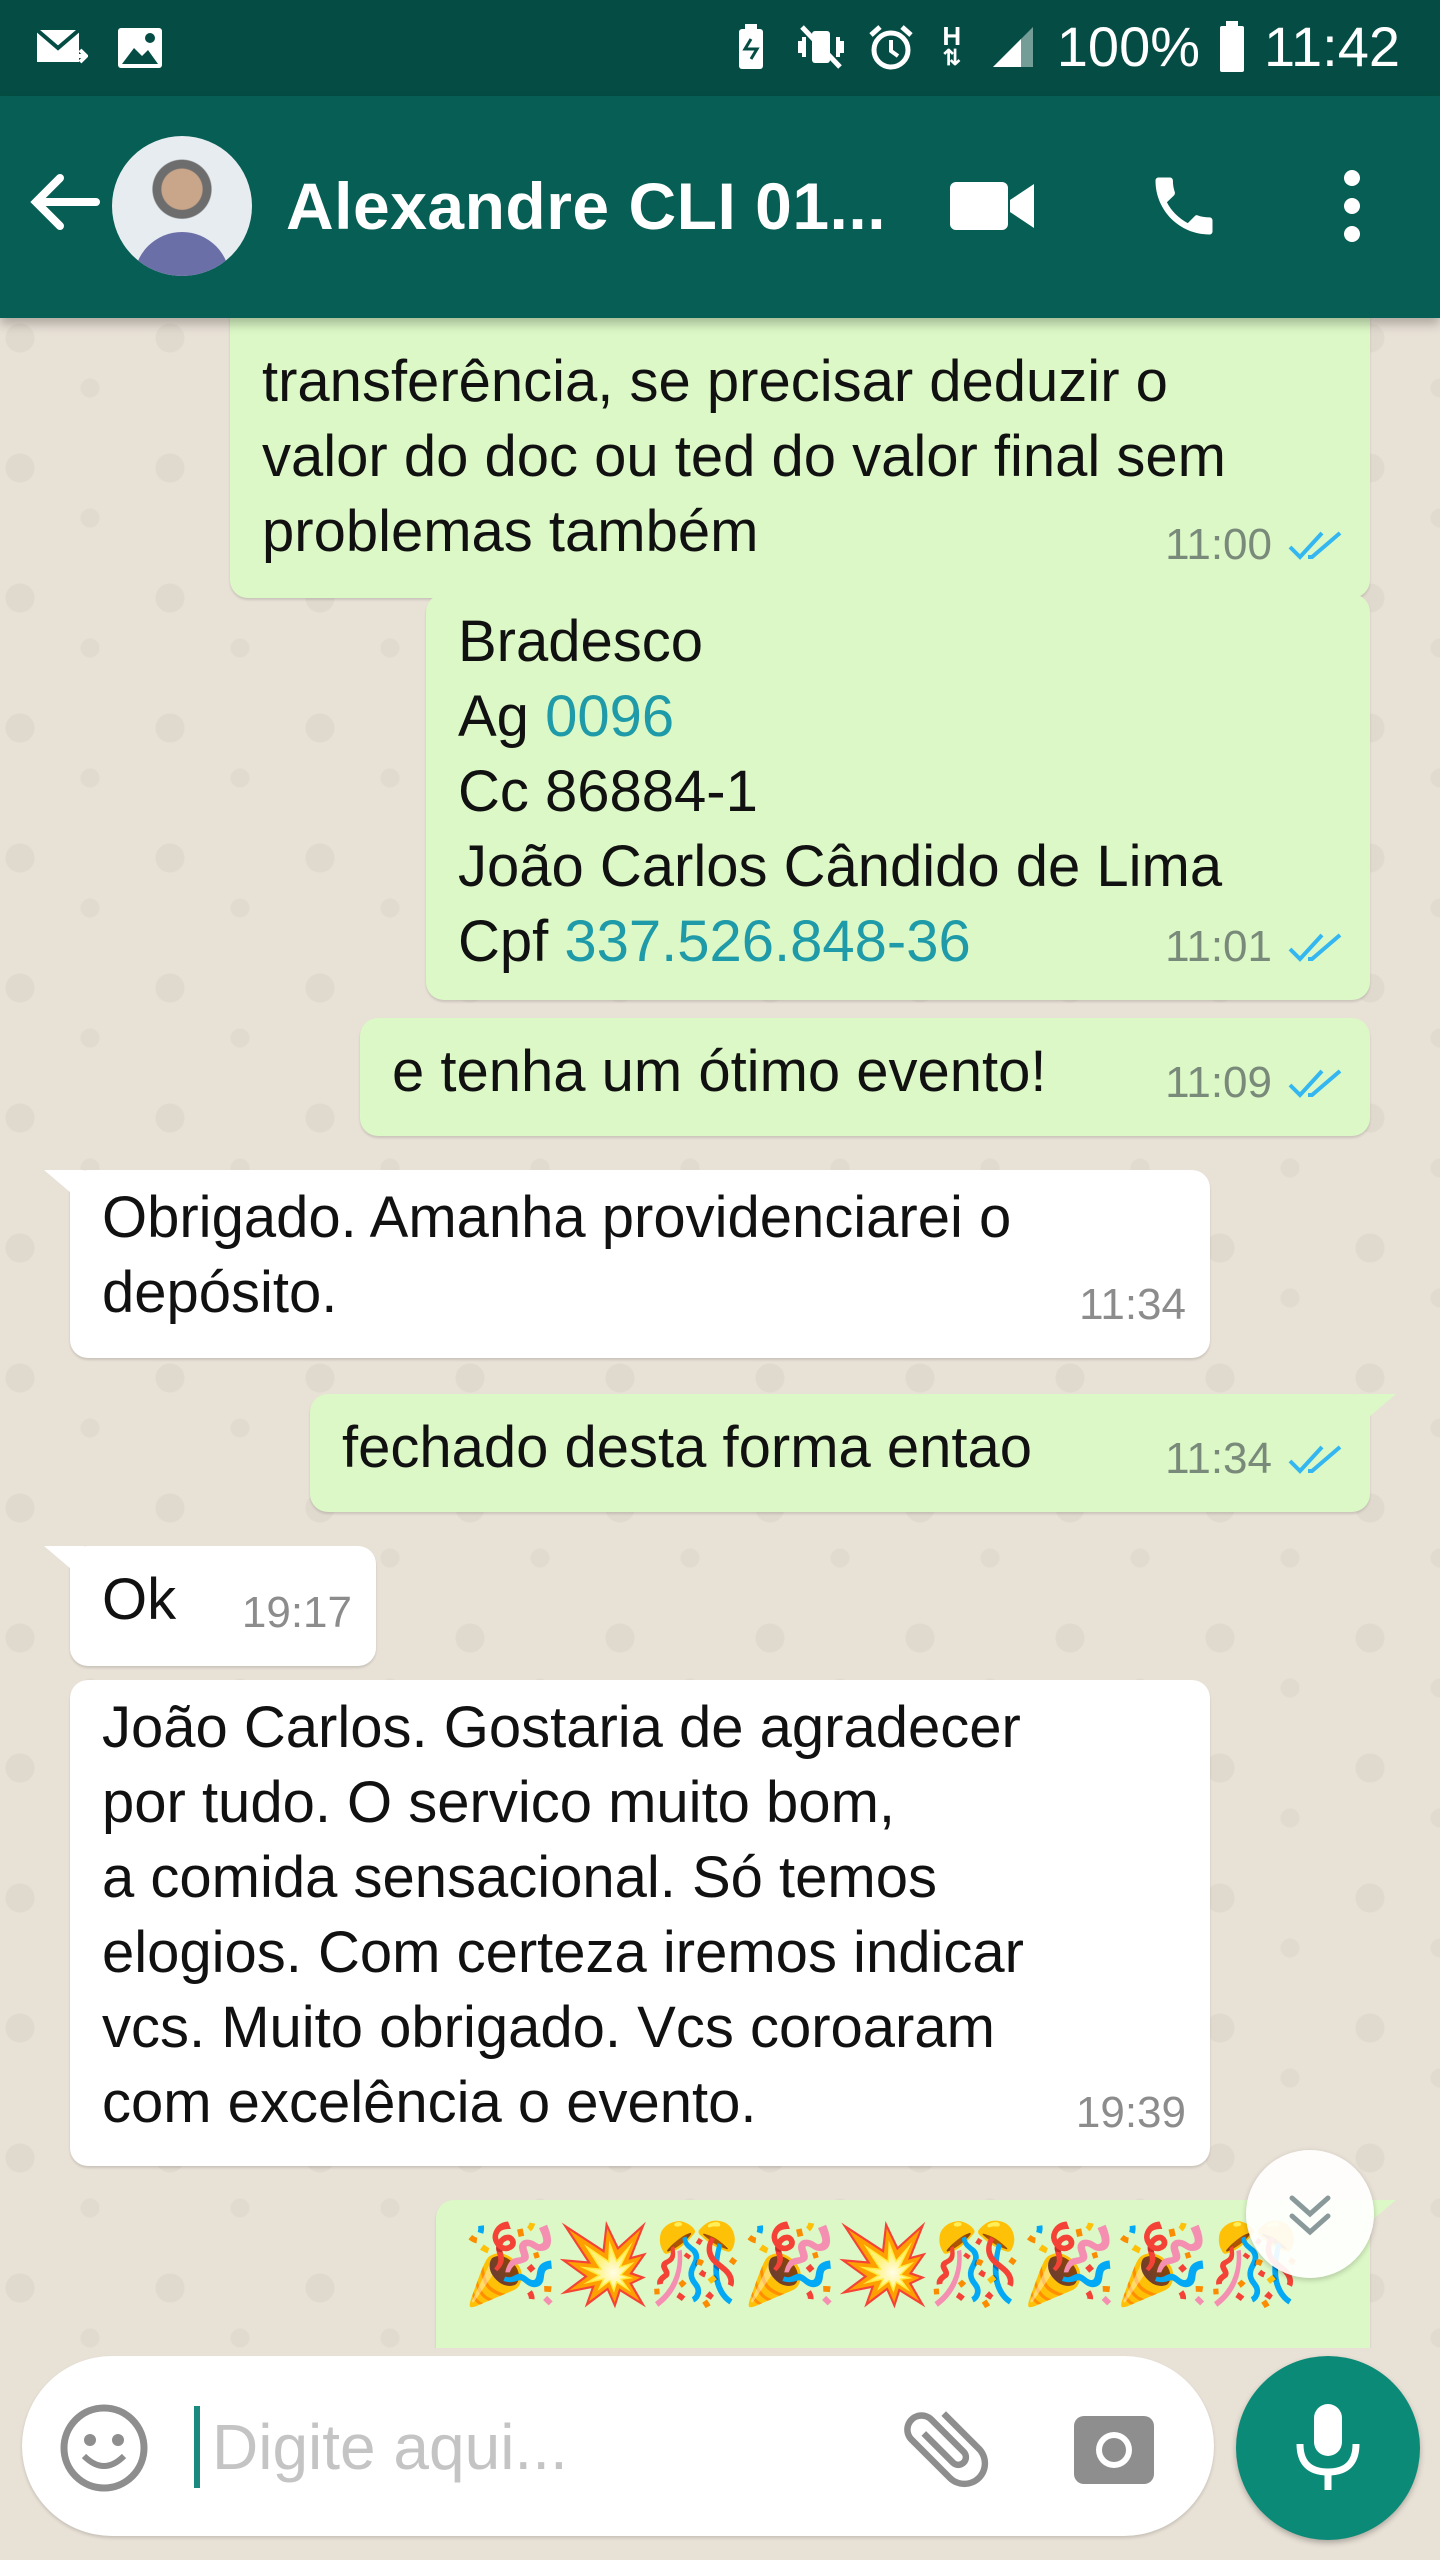  What do you see at coordinates (952, 35) in the screenshot?
I see `network-type-label: H` at bounding box center [952, 35].